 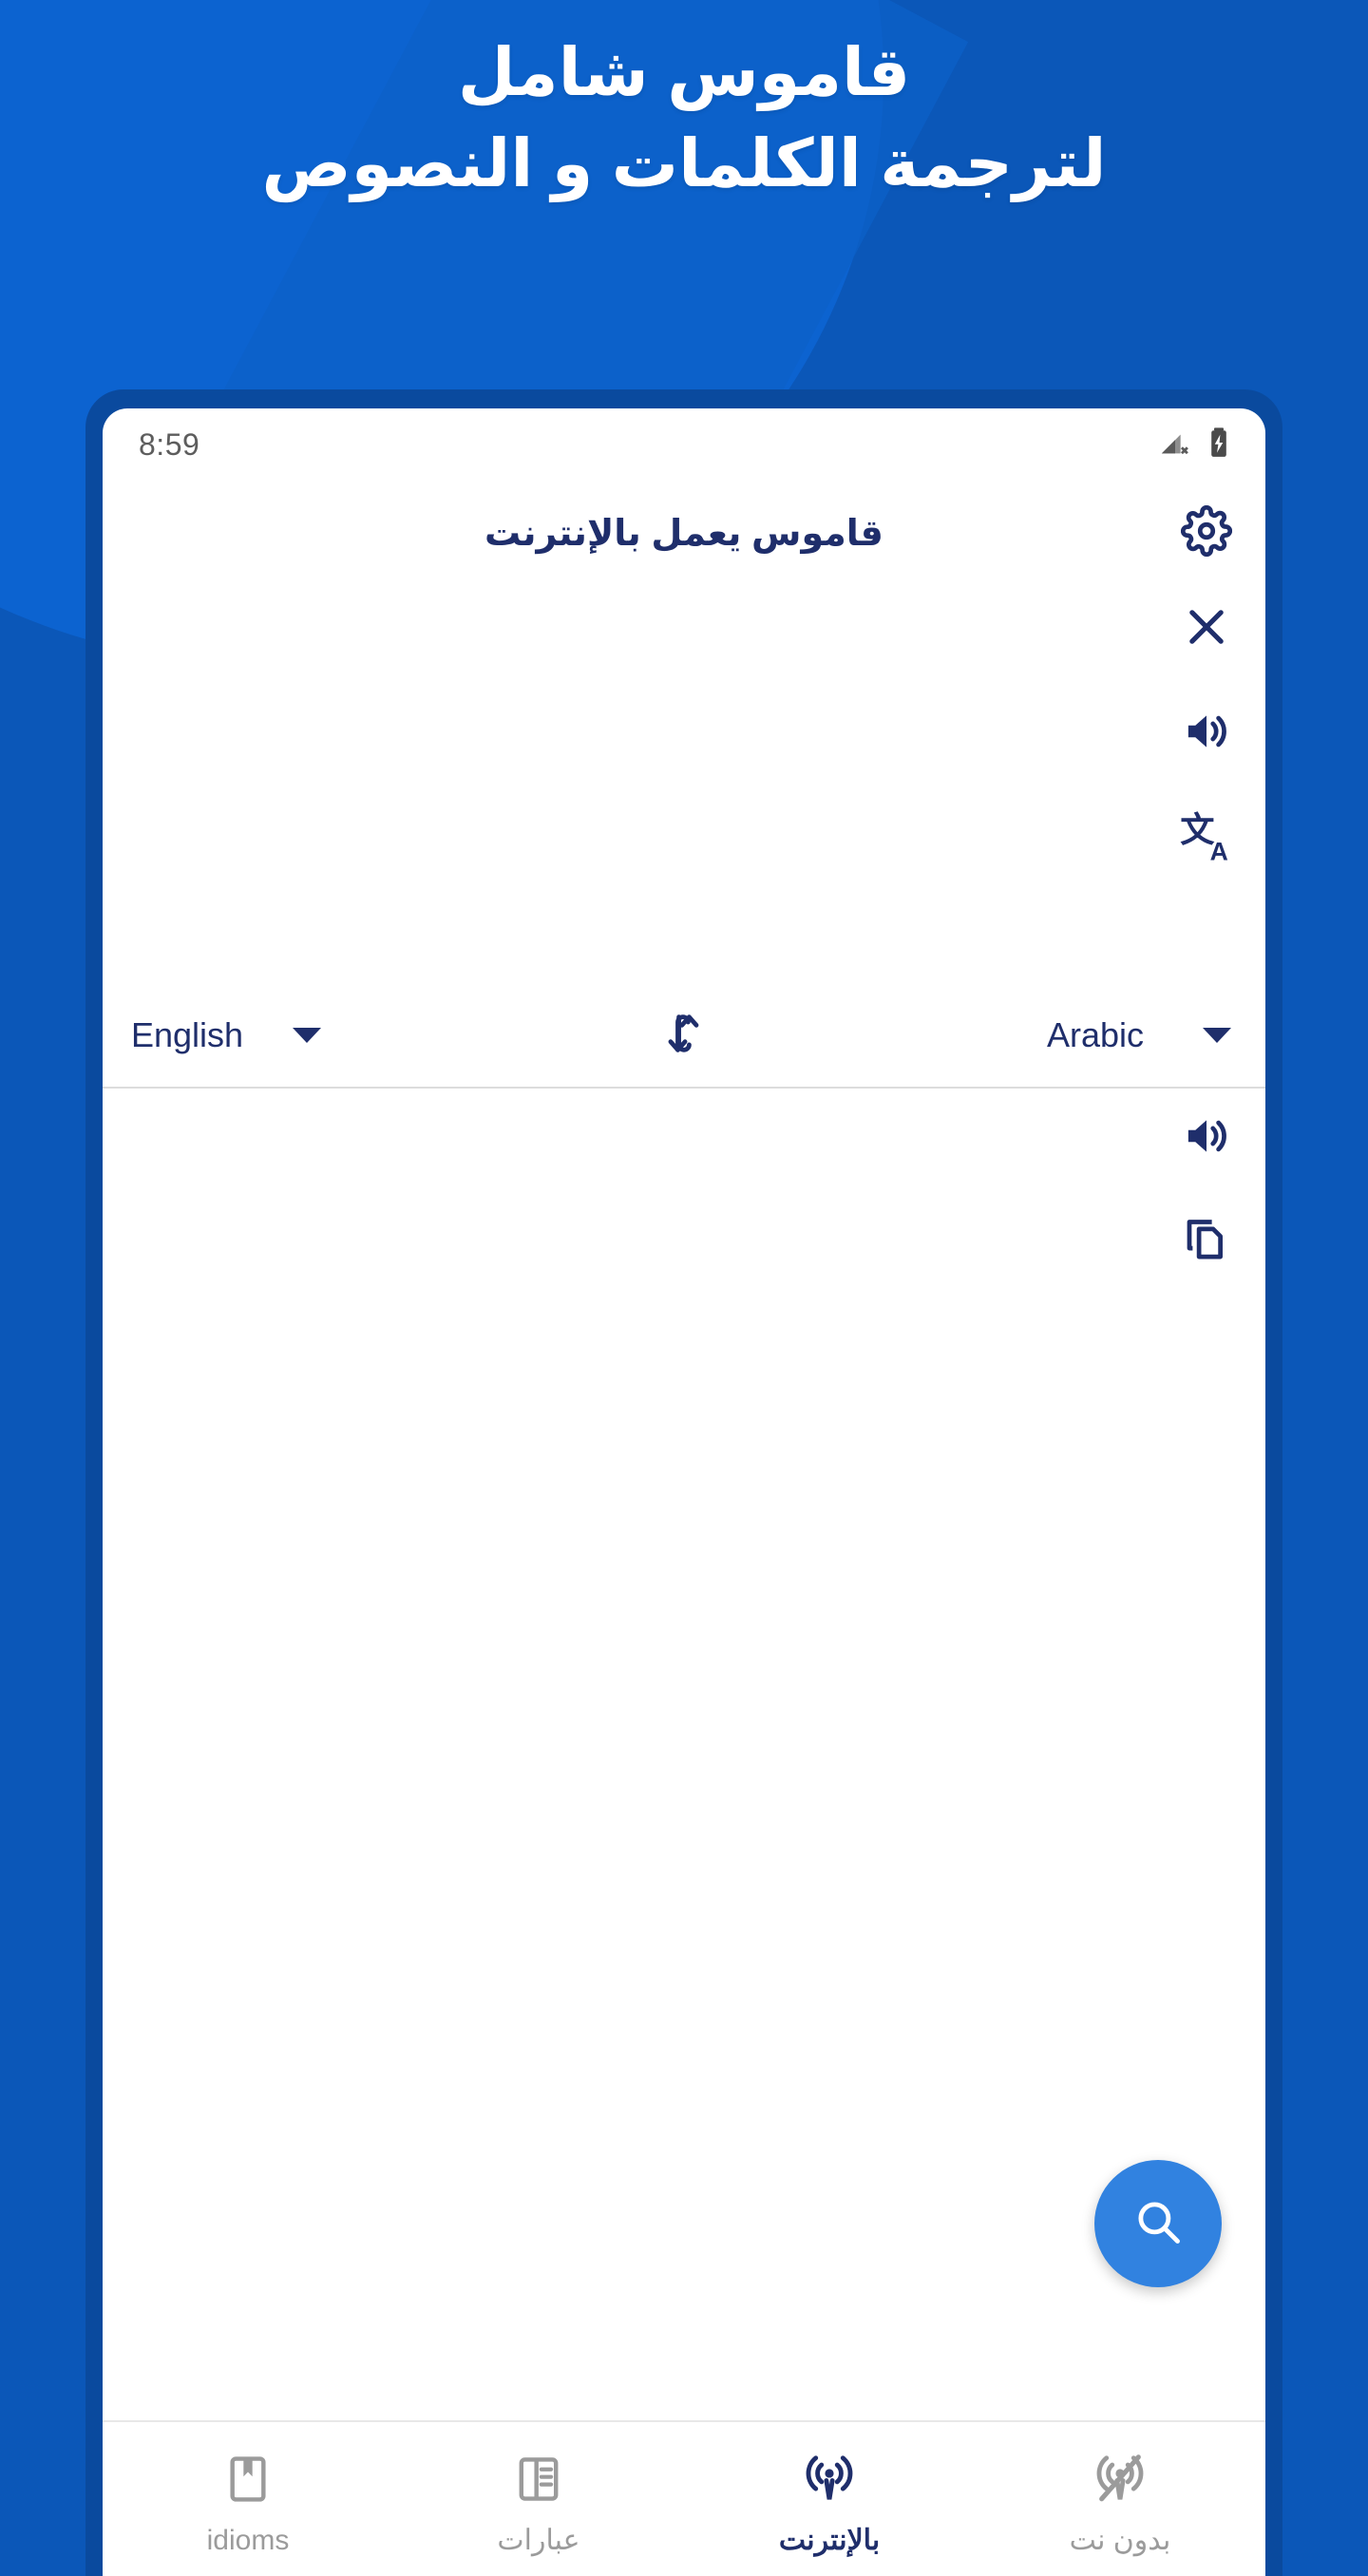 I want to click on nav-label-phrases: عبارات, so click(x=538, y=2540).